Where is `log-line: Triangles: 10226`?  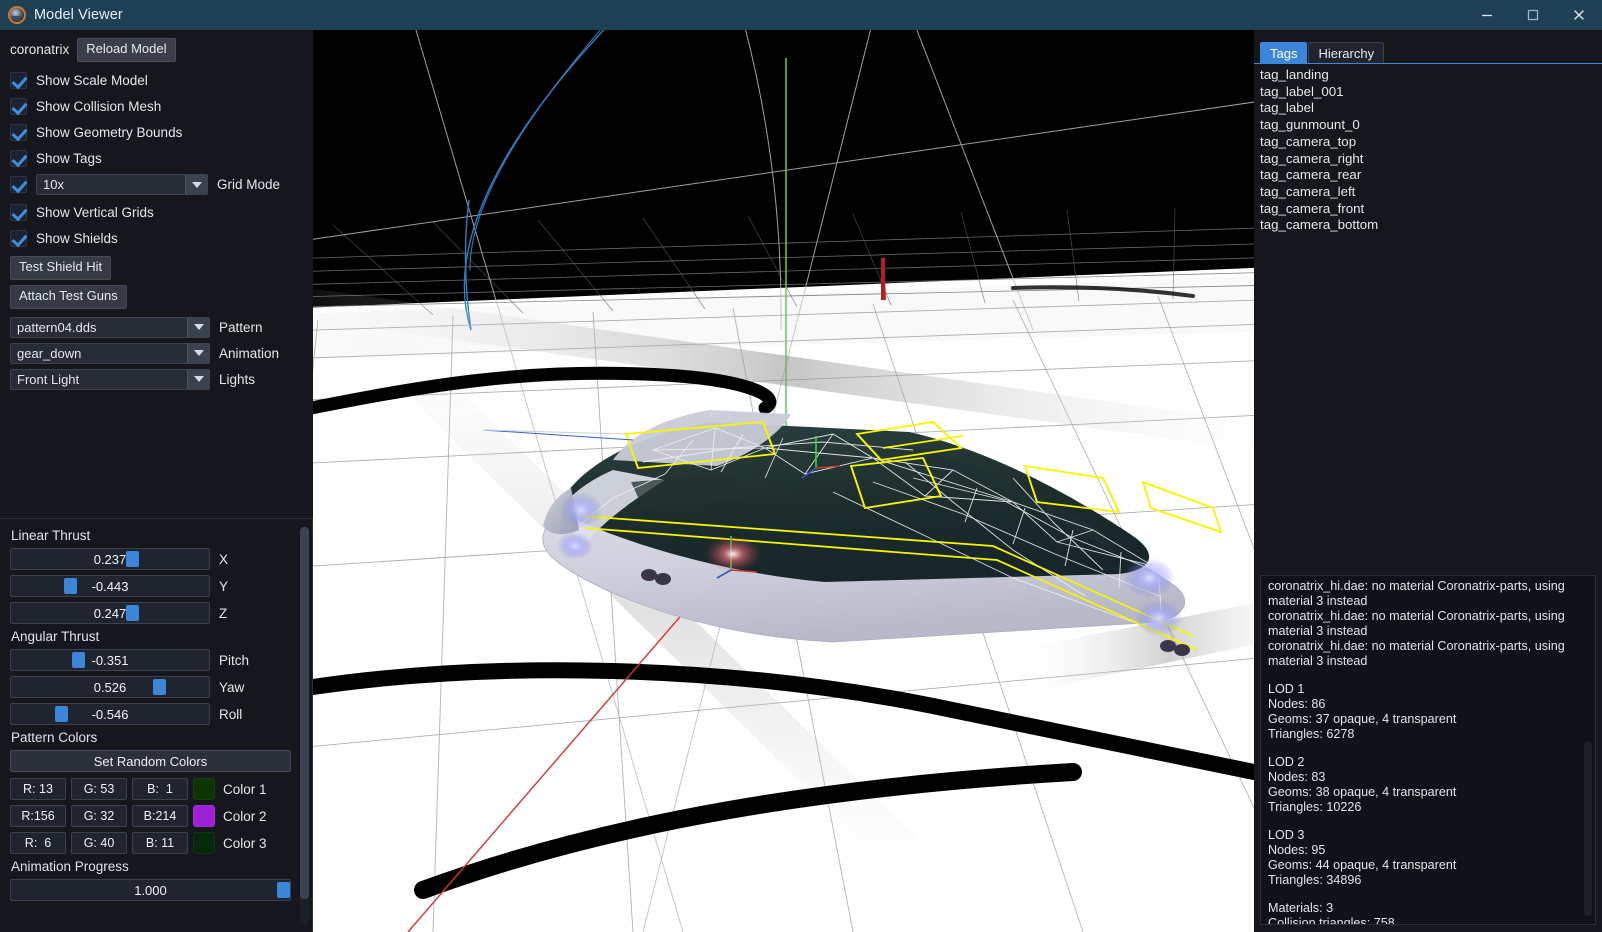 log-line: Triangles: 10226 is located at coordinates (1315, 807).